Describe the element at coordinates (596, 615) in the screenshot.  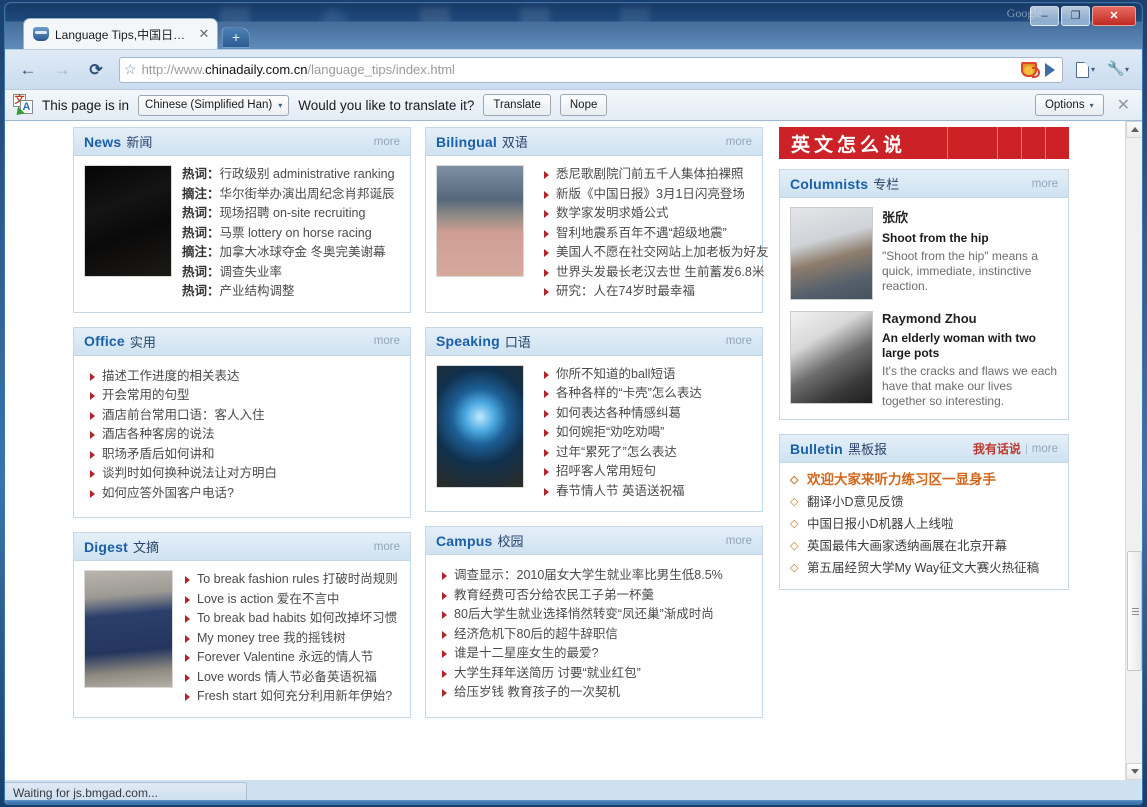
I see `list-item: 80后大学生就业选择悄然转变“凤还巢”渐成时尚` at that location.